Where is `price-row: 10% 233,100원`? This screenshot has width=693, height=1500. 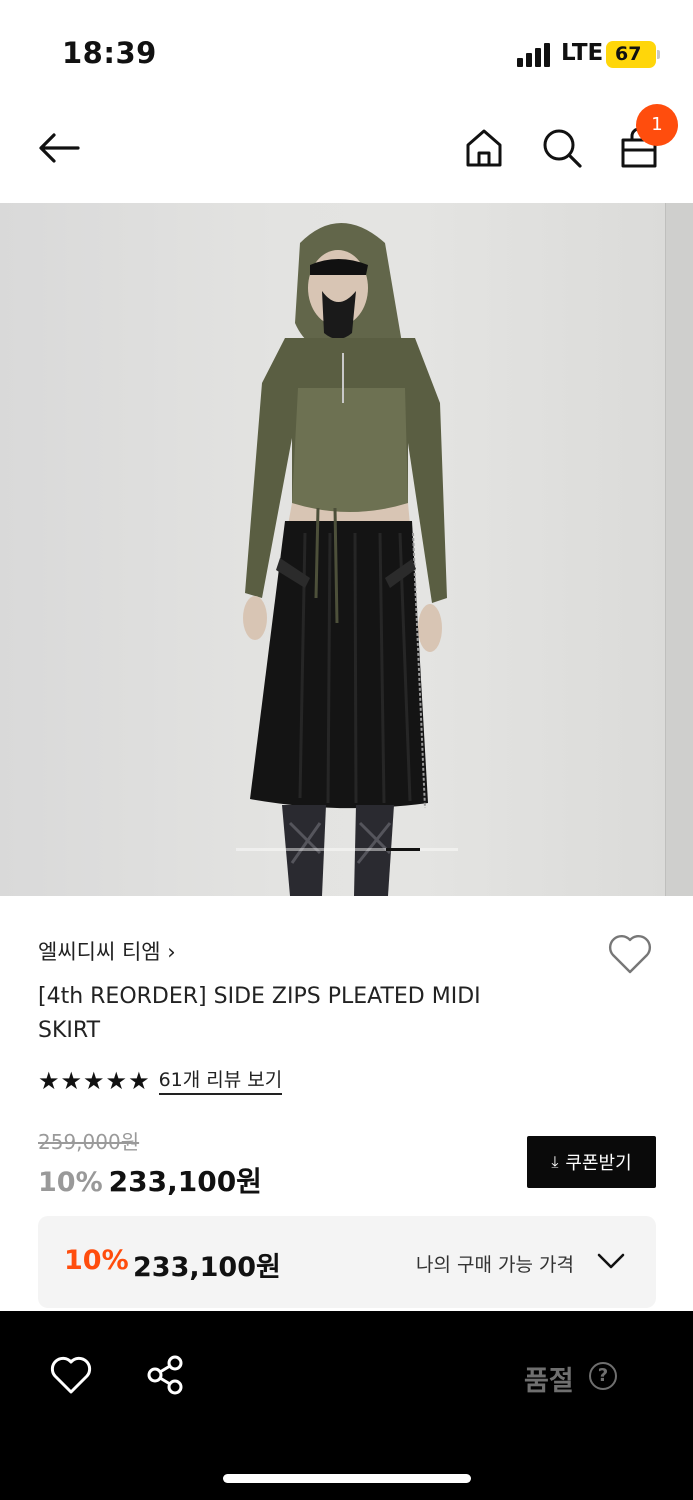
price-row: 10% 233,100원 is located at coordinates (150, 1180).